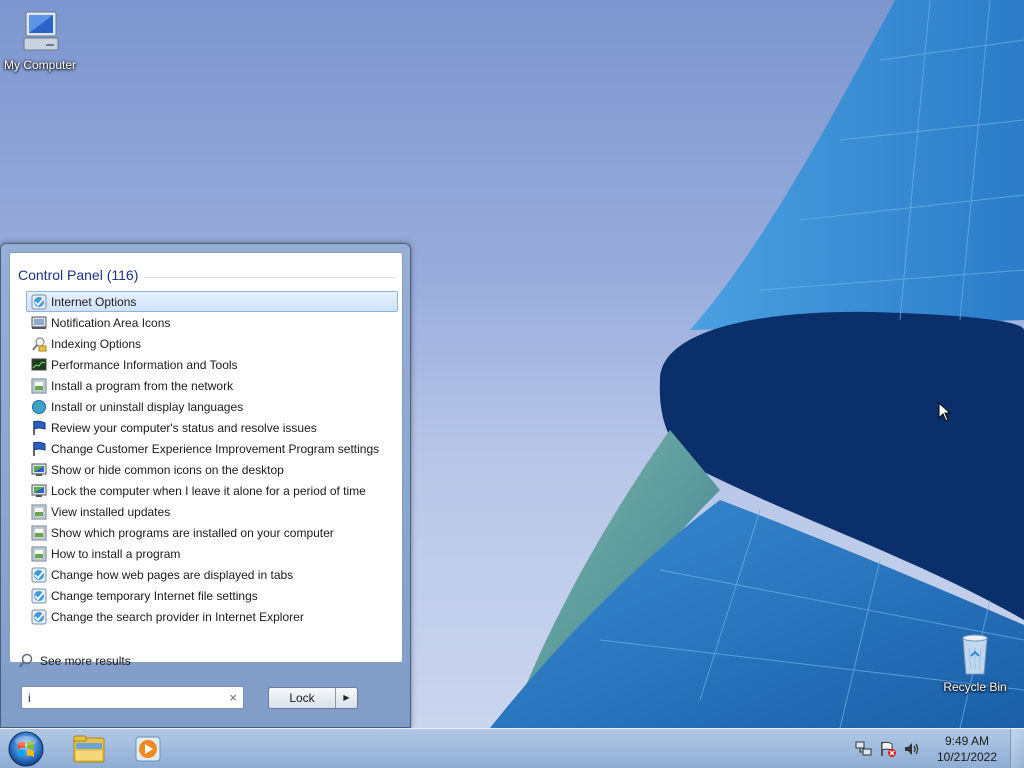  Describe the element at coordinates (132, 697) in the screenshot. I see `start-search-input: i ×` at that location.